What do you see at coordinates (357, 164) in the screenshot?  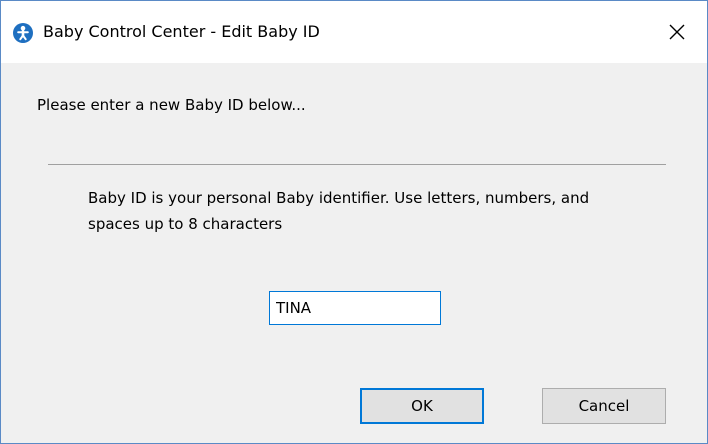 I see `separator-line` at bounding box center [357, 164].